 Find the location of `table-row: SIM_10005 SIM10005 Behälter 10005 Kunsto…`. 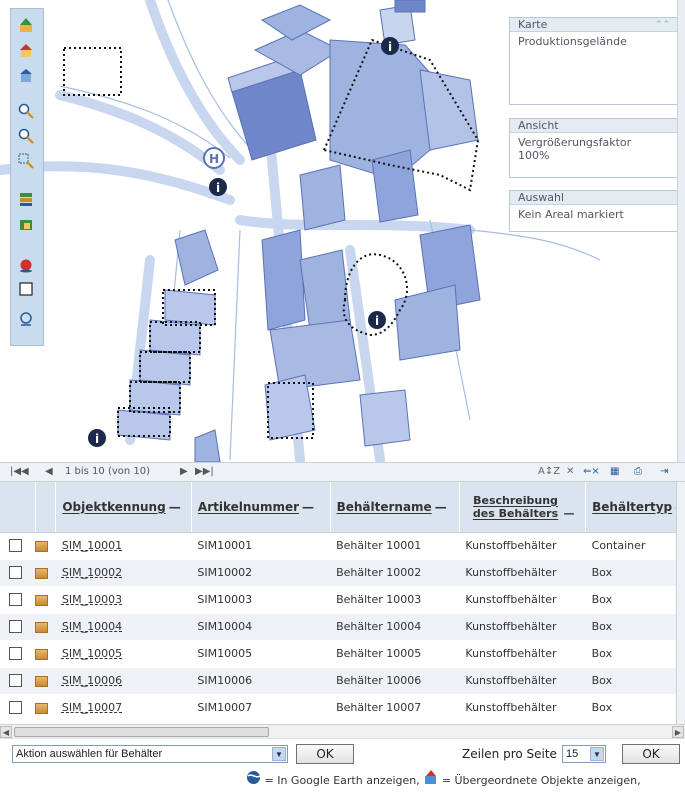

table-row: SIM_10005 SIM10005 Behälter 10005 Kunsto… is located at coordinates (342, 654).